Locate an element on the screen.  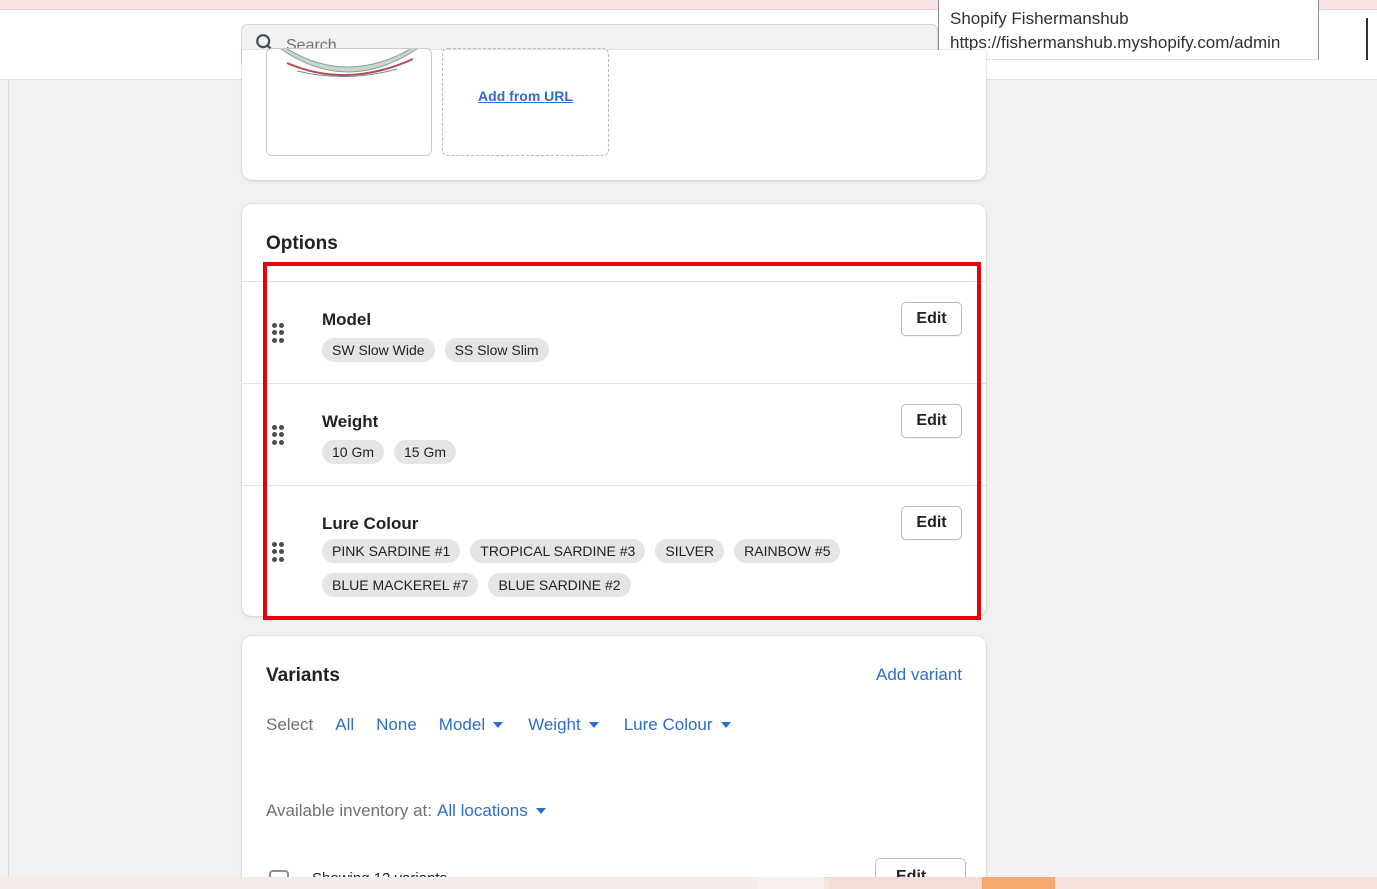
add-from-url-link: Add from URL is located at coordinates (525, 96).